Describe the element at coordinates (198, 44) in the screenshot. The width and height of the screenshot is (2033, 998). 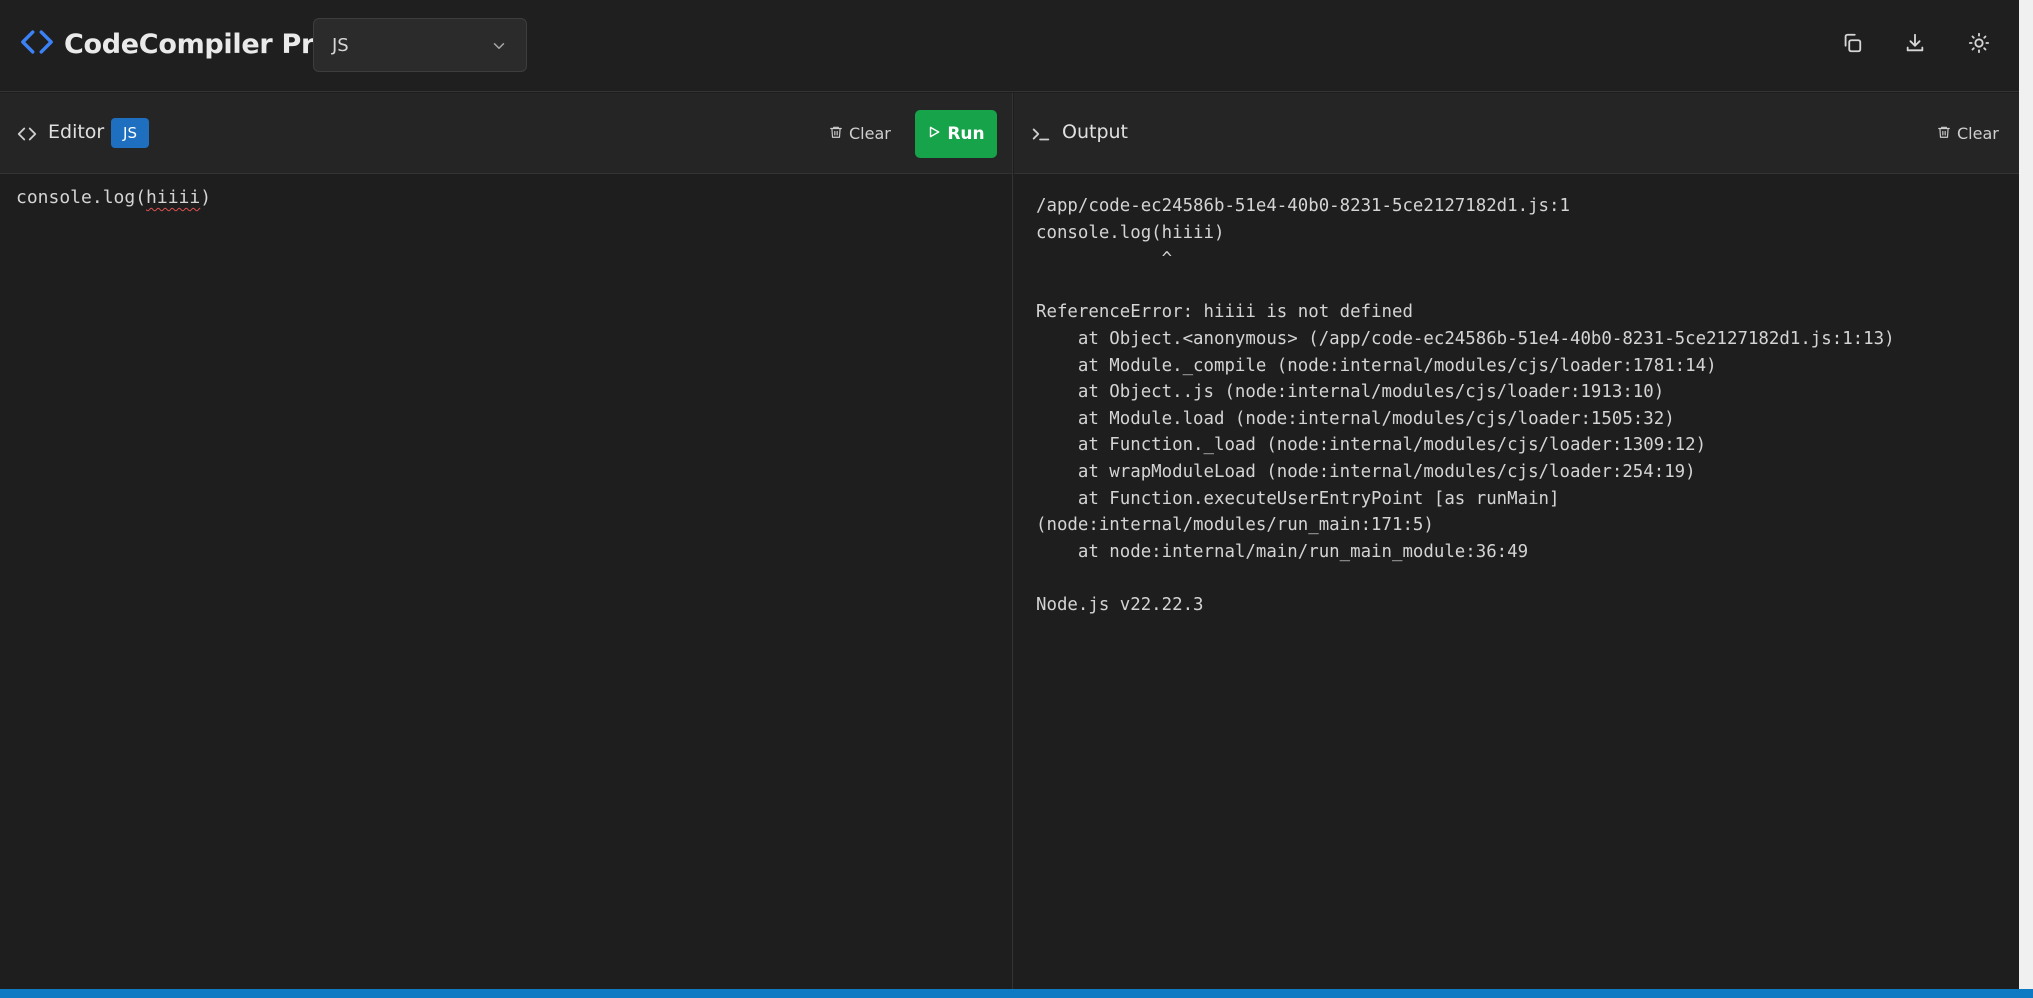
I see `app-title: CodeCompiler Pro` at that location.